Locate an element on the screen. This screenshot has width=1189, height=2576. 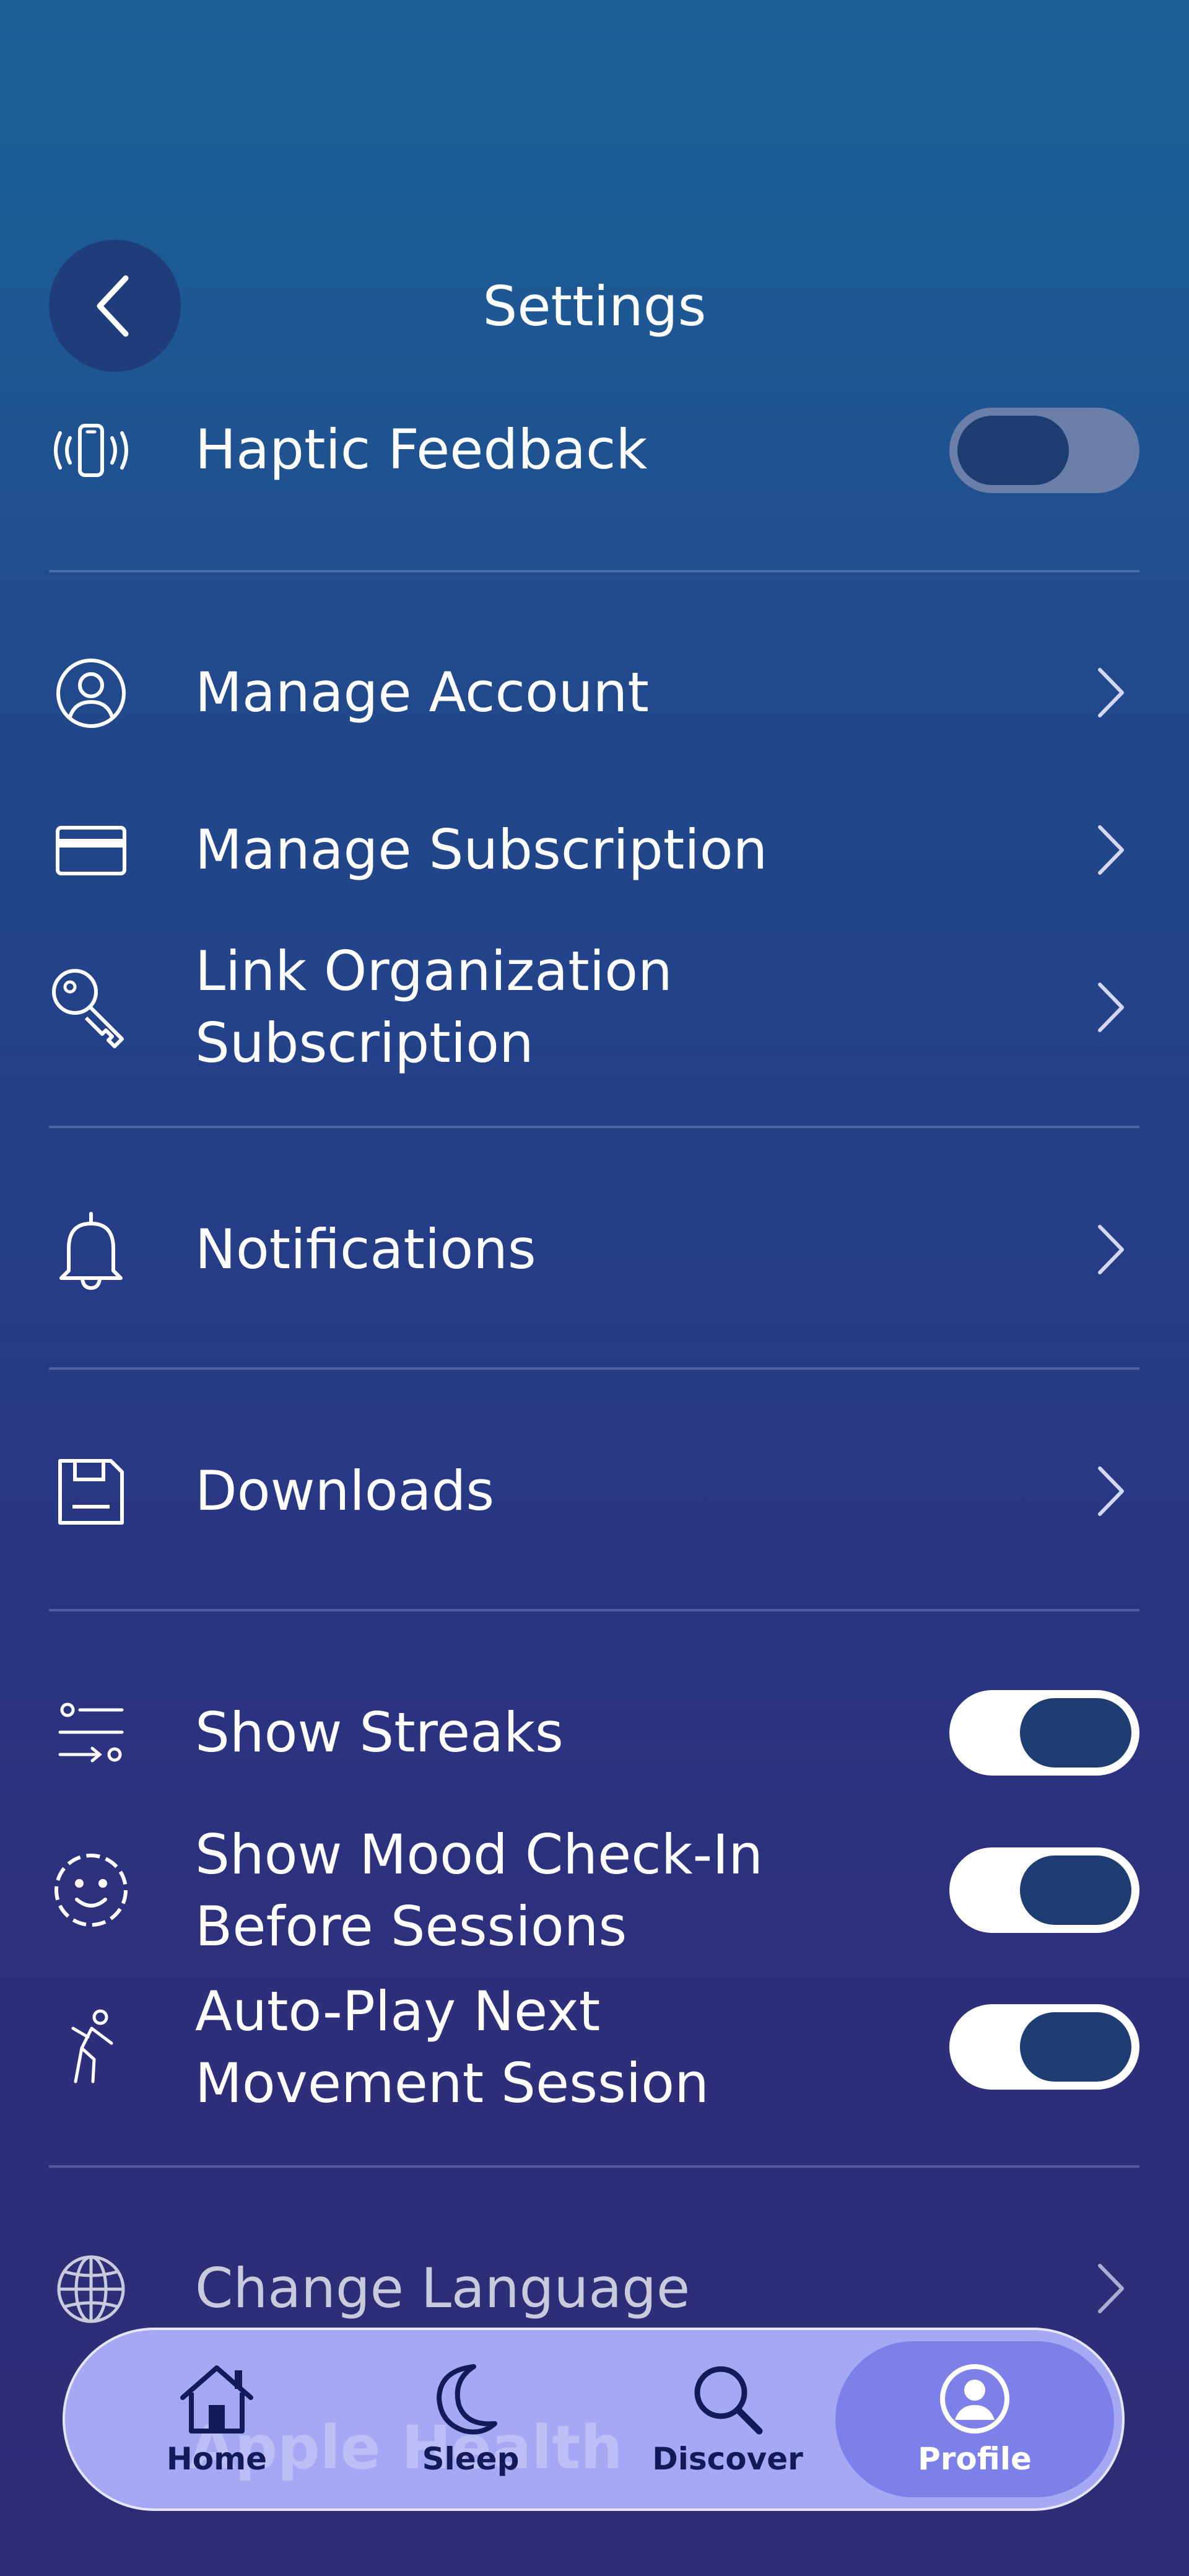
movement-figure-icon is located at coordinates (91, 2047).